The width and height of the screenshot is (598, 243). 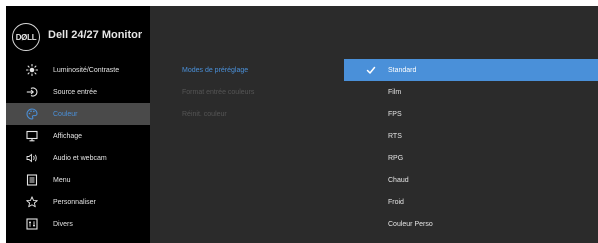 I want to click on checkmark-icon, so click(x=371, y=70).